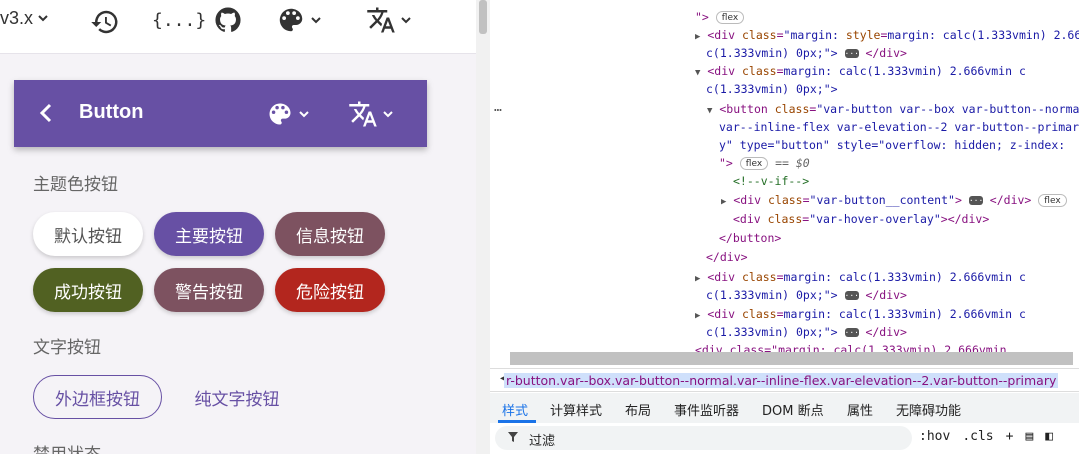 The width and height of the screenshot is (1079, 454). I want to click on app-bar-theme-select, so click(288, 114).